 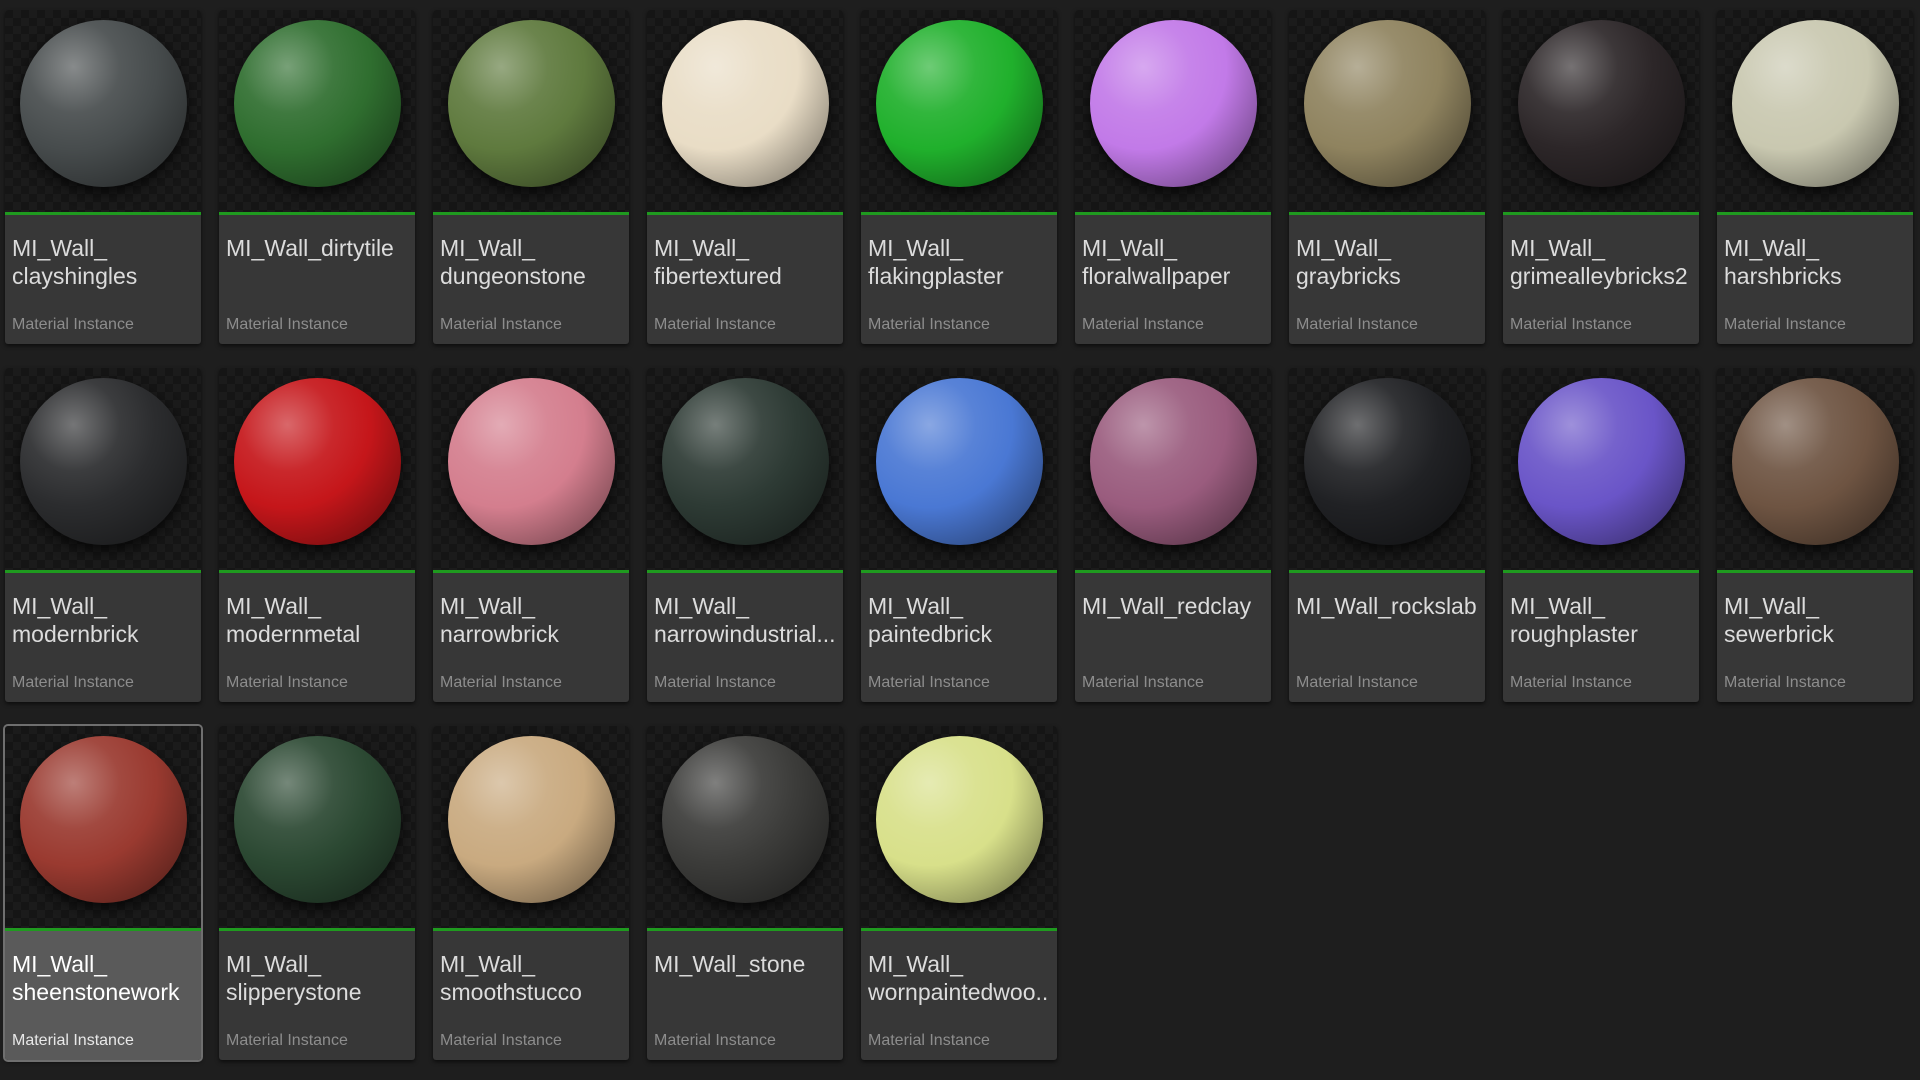 I want to click on asset-tile: MI_Wall_redclay Material Instance, so click(x=1173, y=535).